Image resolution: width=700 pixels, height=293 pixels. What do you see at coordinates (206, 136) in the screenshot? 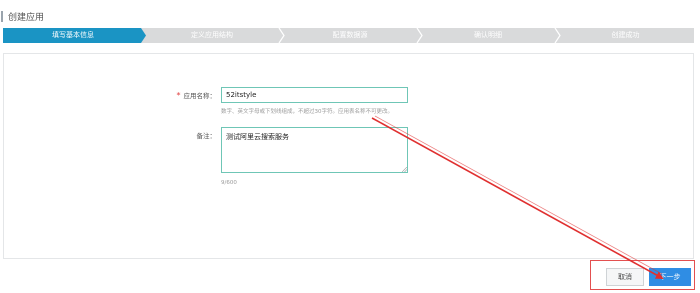
I see `remark-label: 备注：` at bounding box center [206, 136].